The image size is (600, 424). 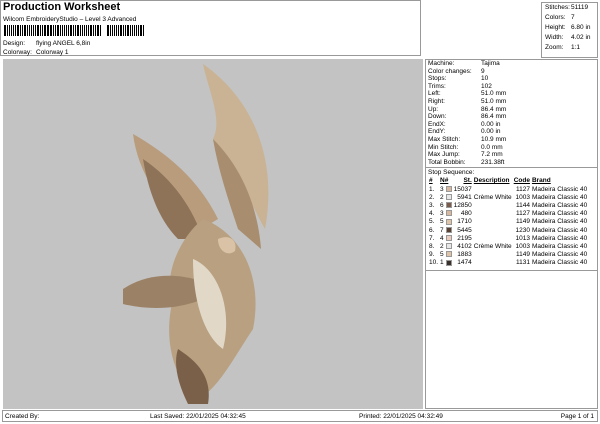 What do you see at coordinates (555, 17) in the screenshot?
I see `stat-label: Colors:` at bounding box center [555, 17].